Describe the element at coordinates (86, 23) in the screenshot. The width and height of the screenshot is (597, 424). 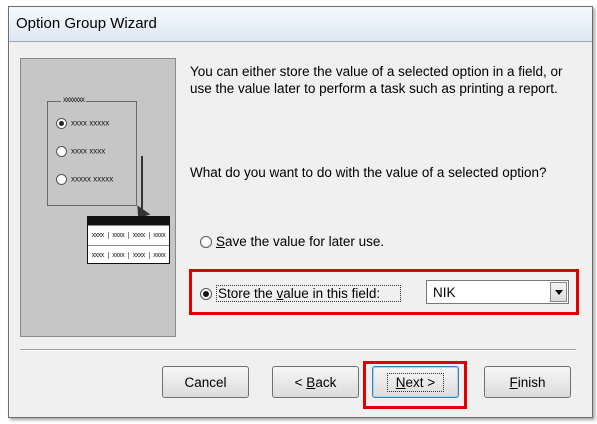
I see `window-title: Option Group Wizard` at that location.